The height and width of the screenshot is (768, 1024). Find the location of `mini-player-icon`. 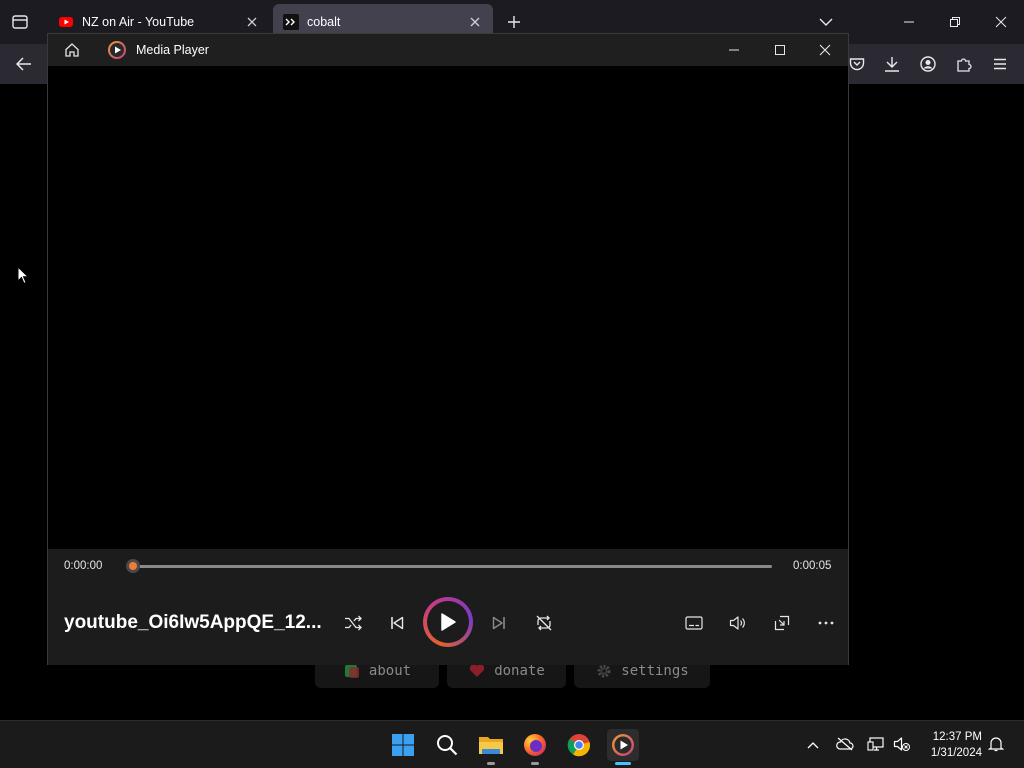

mini-player-icon is located at coordinates (782, 623).